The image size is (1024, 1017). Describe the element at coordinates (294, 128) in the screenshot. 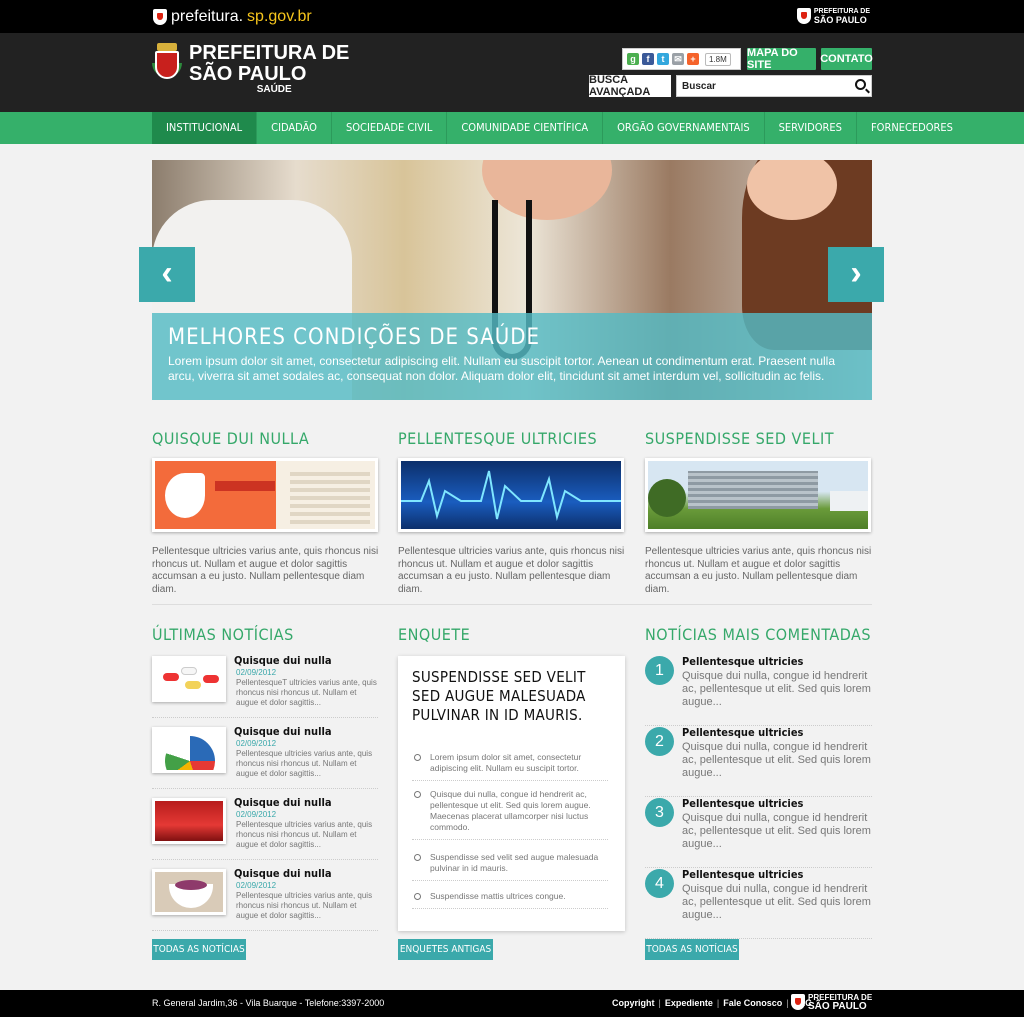

I see `nav-item-cidadao: CIDADÃO` at that location.